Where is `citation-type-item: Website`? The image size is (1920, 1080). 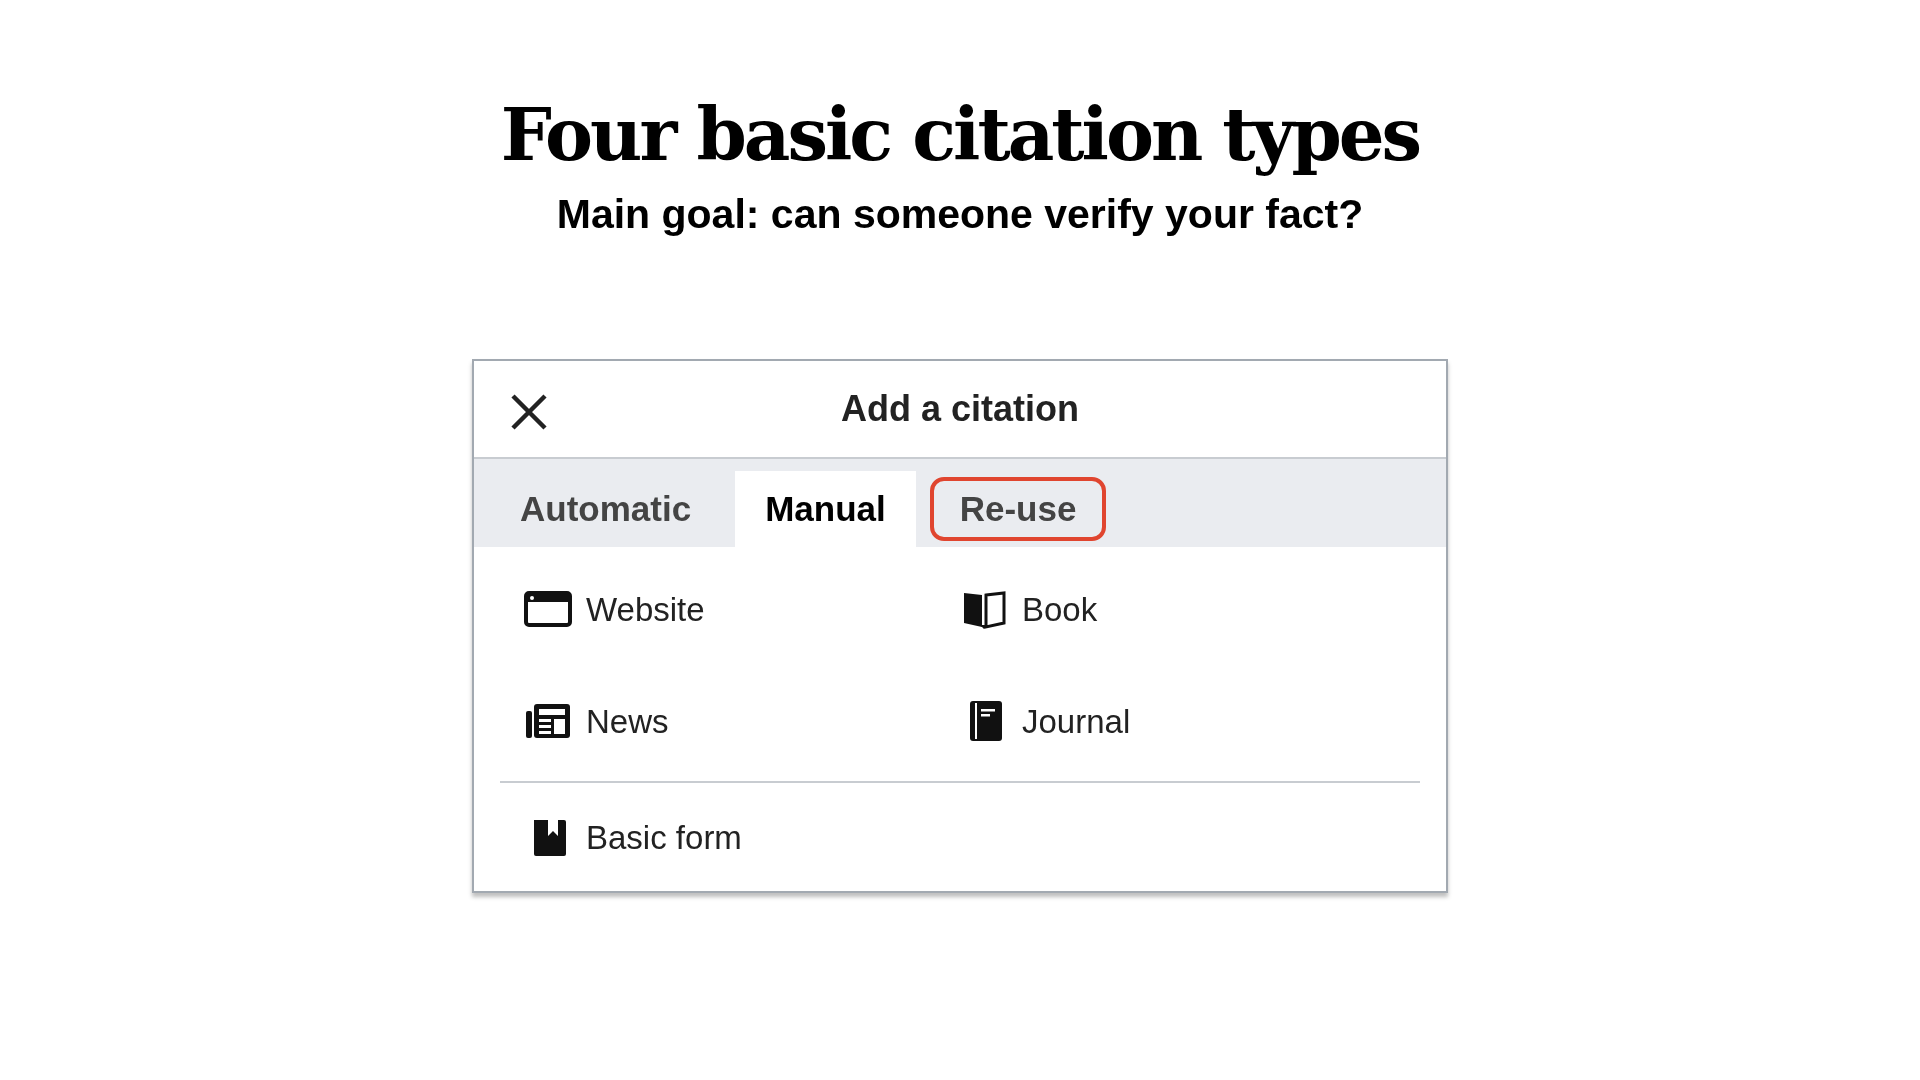 citation-type-item: Website is located at coordinates (742, 609).